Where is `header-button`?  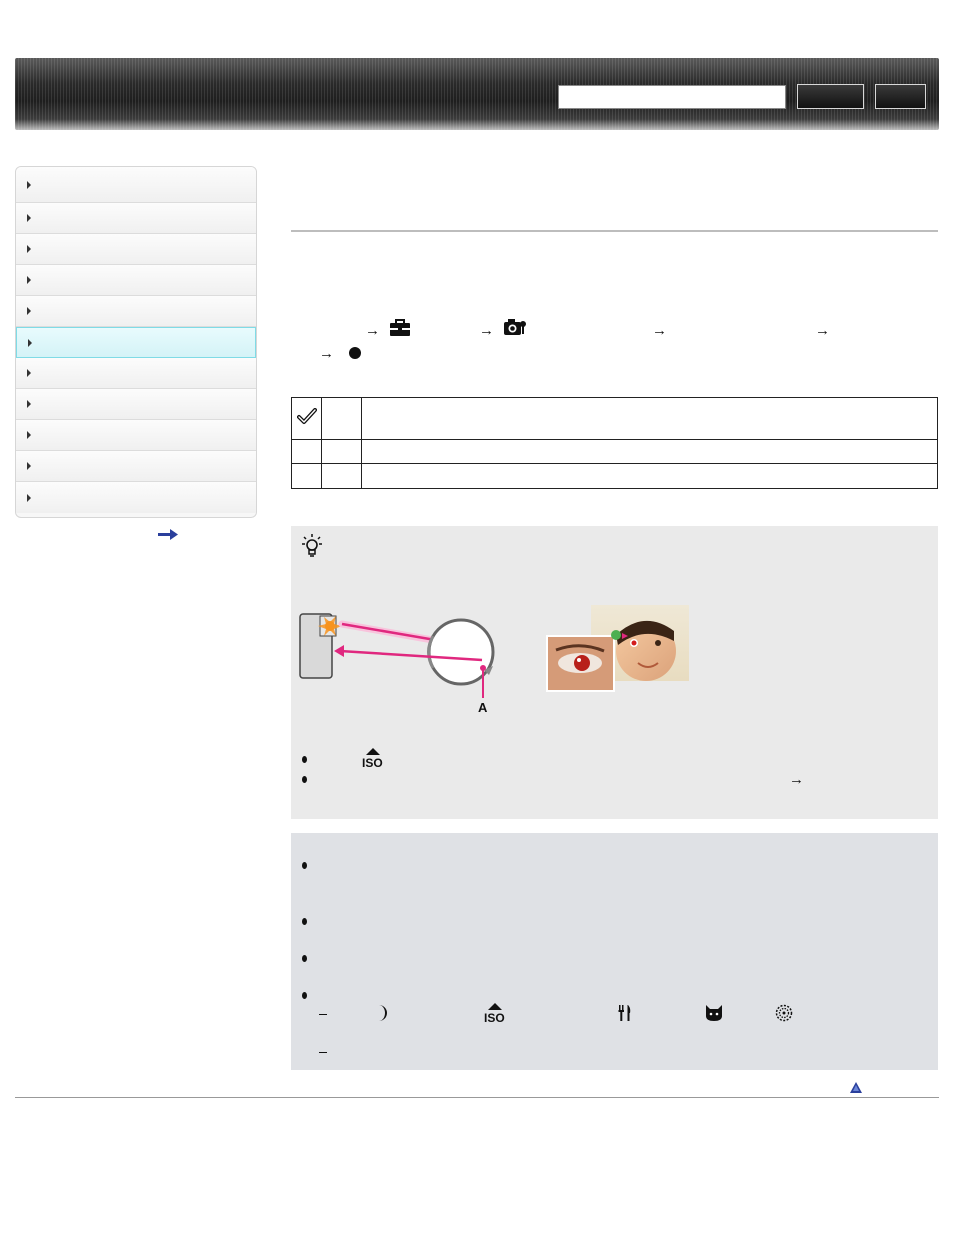 header-button is located at coordinates (900, 96).